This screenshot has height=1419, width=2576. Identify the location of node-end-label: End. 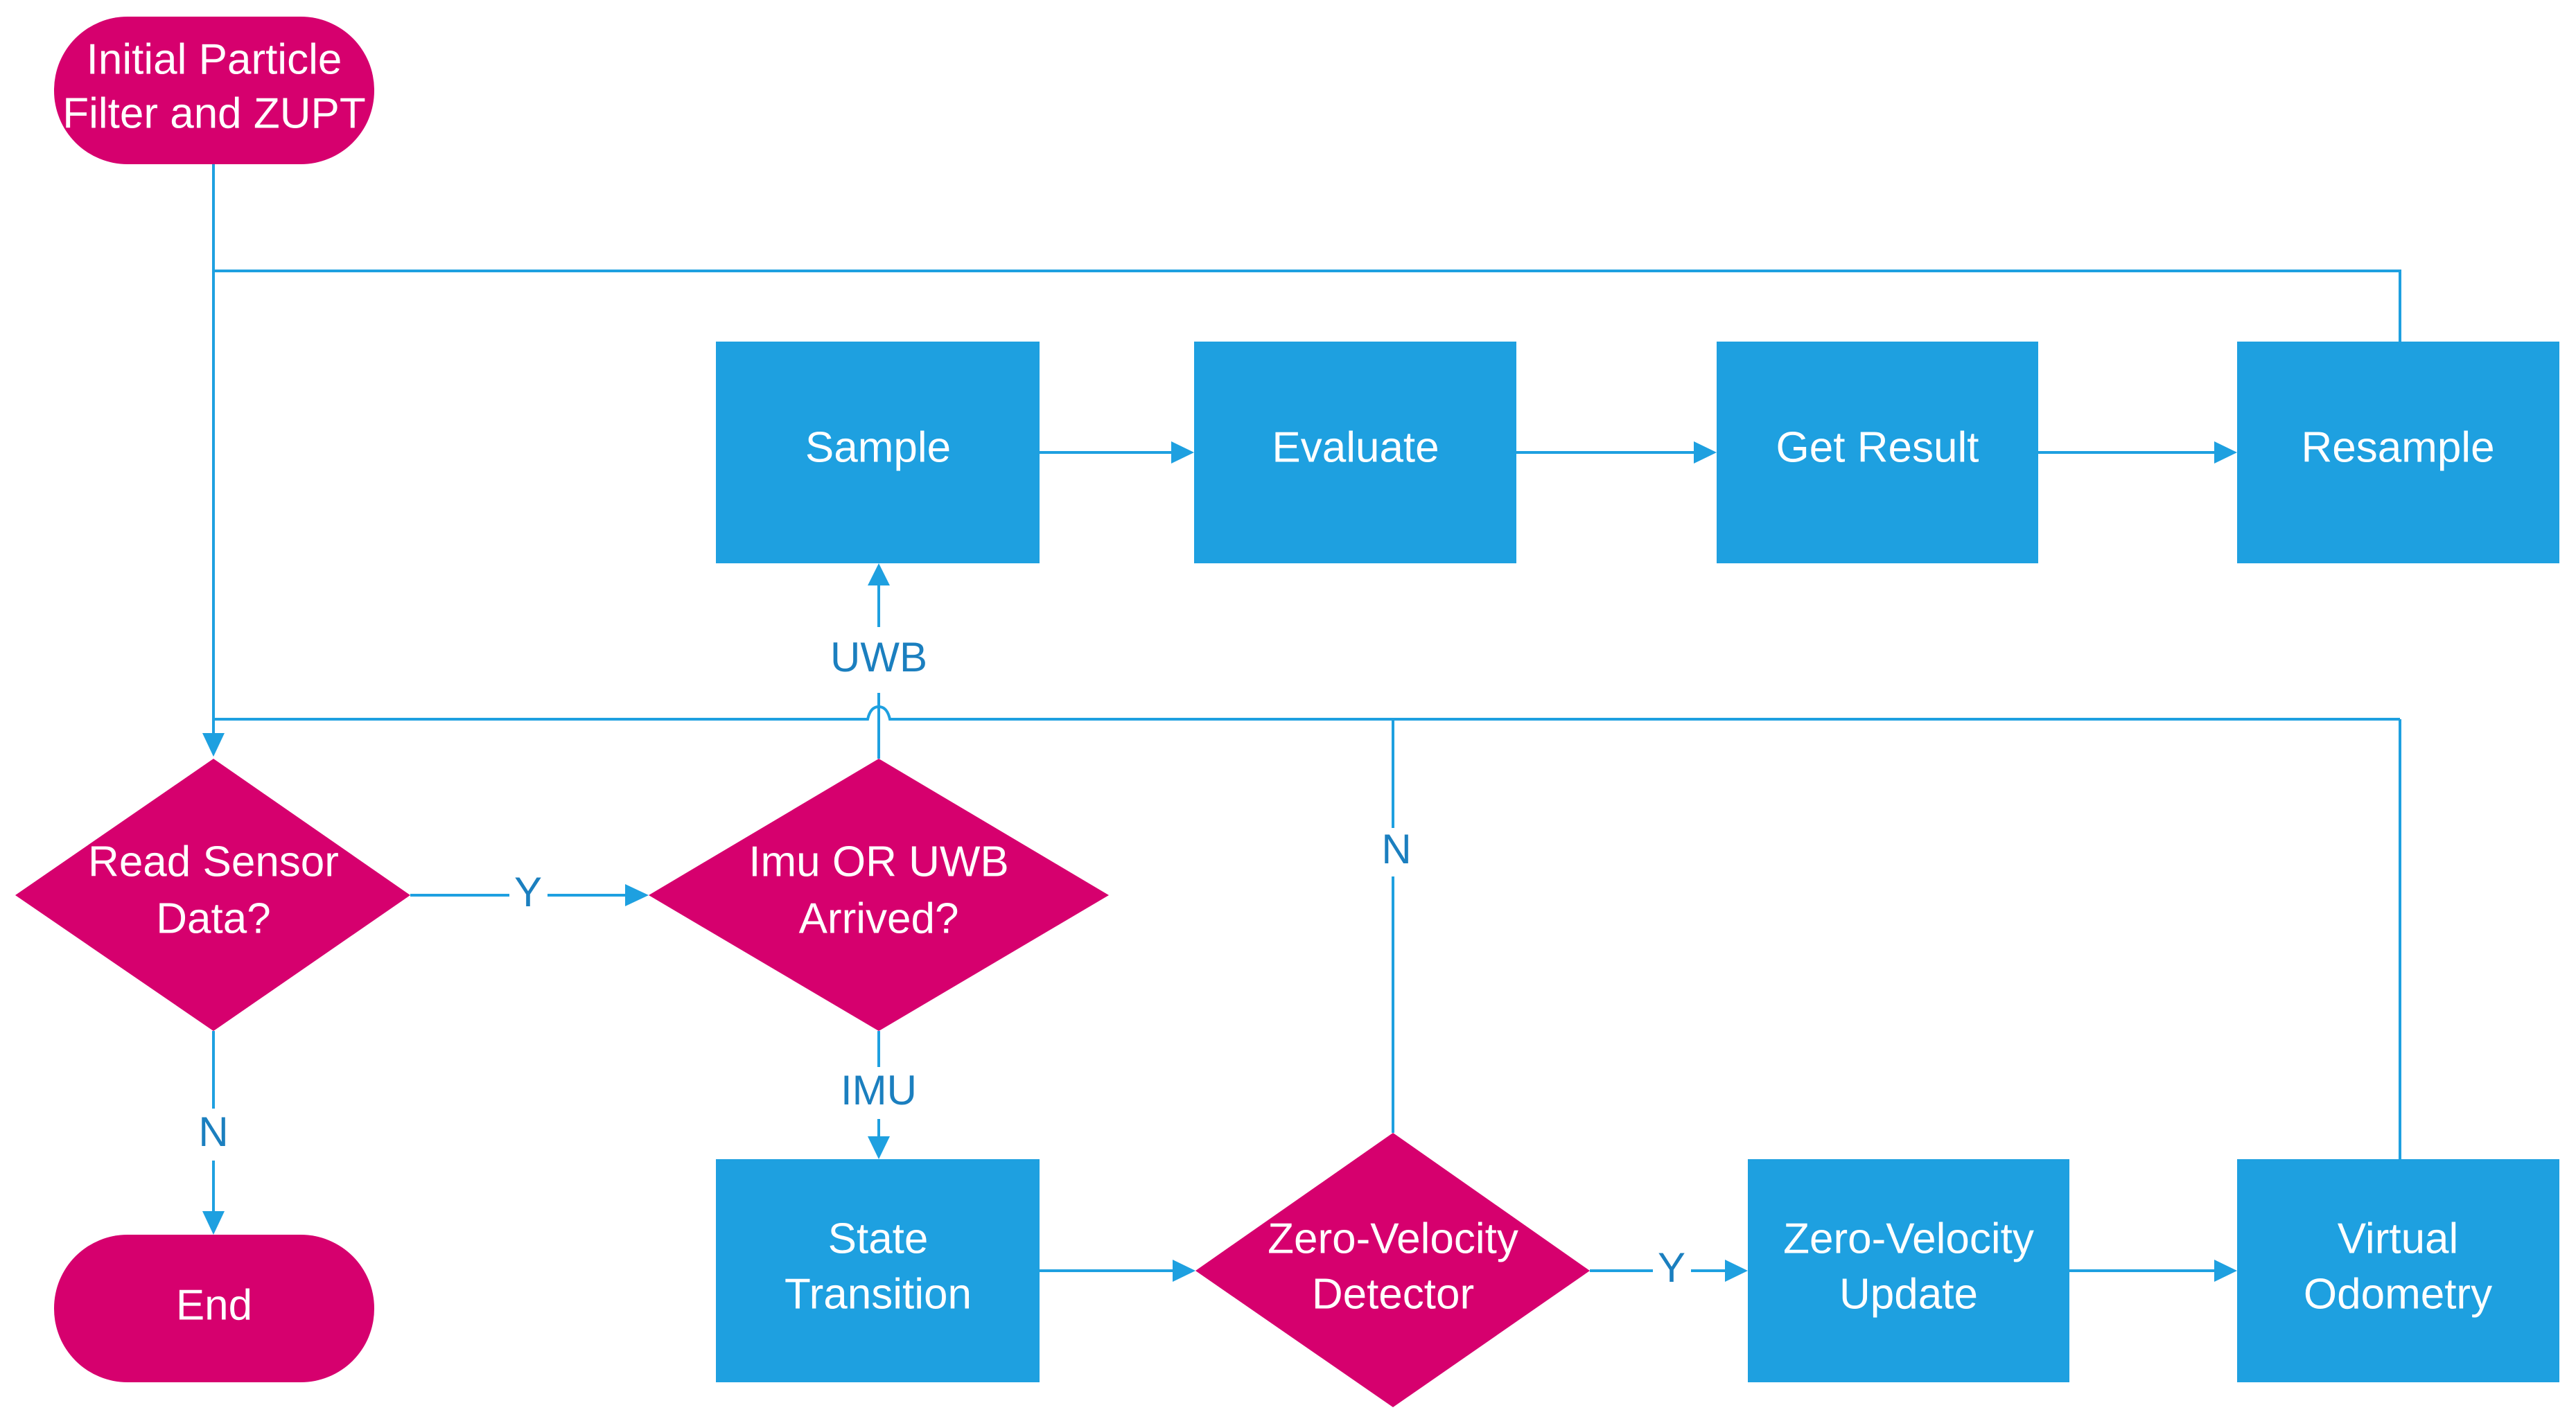
(214, 1305).